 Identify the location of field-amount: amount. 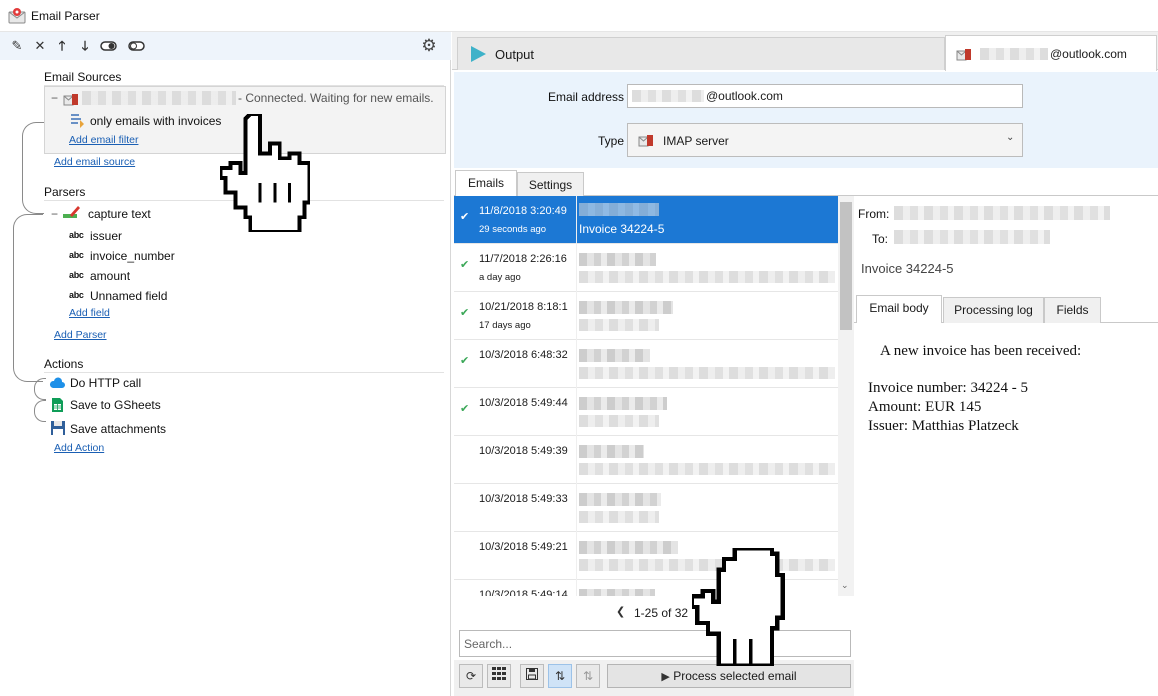
(110, 276).